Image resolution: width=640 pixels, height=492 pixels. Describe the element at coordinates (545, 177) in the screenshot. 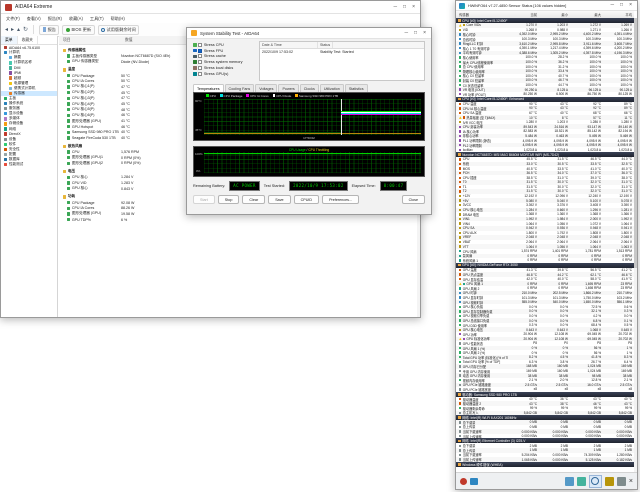

I see `hwinfo-sensor-row: CPU 插座 38.5 °C 31.0 °C 39.0 °C 38.0 °C` at that location.